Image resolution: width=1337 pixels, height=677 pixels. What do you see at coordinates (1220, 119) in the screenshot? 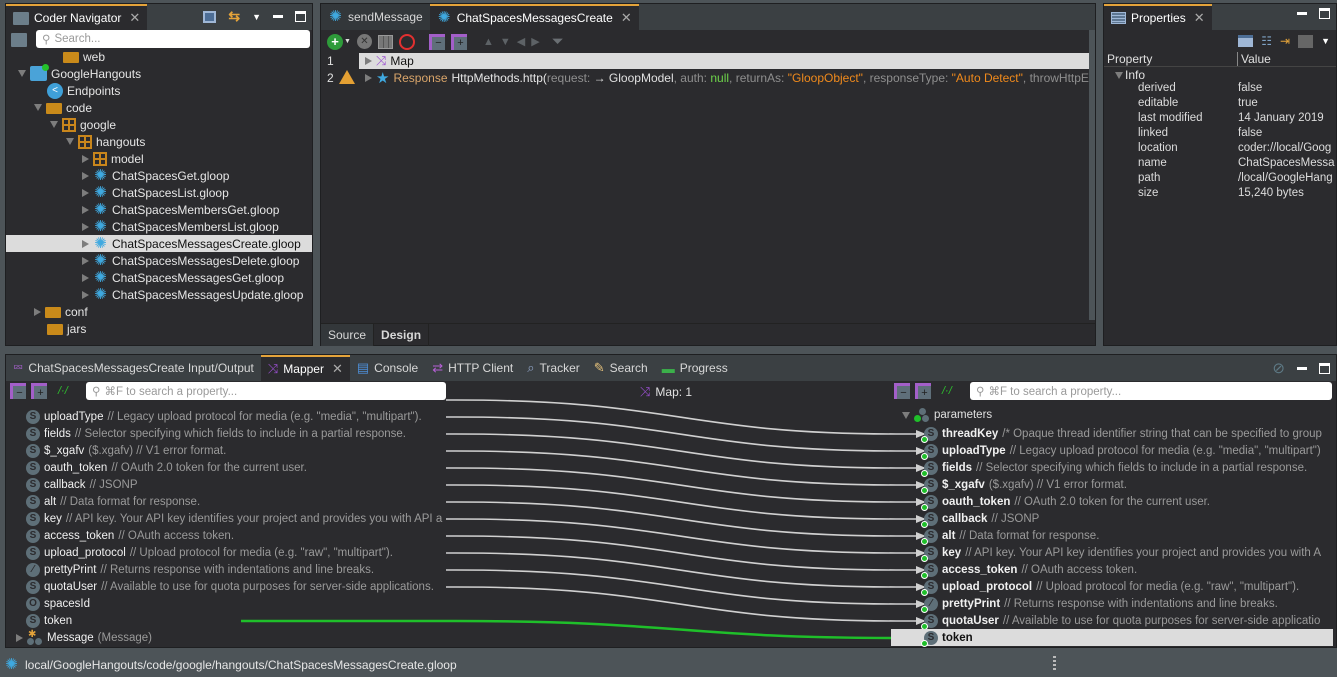
I see `property-row: last modified 14 January 2019` at bounding box center [1220, 119].